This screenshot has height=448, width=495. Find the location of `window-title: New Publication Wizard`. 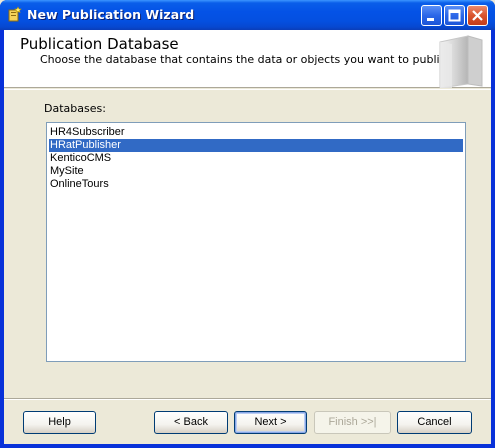

window-title: New Publication Wizard is located at coordinates (111, 14).